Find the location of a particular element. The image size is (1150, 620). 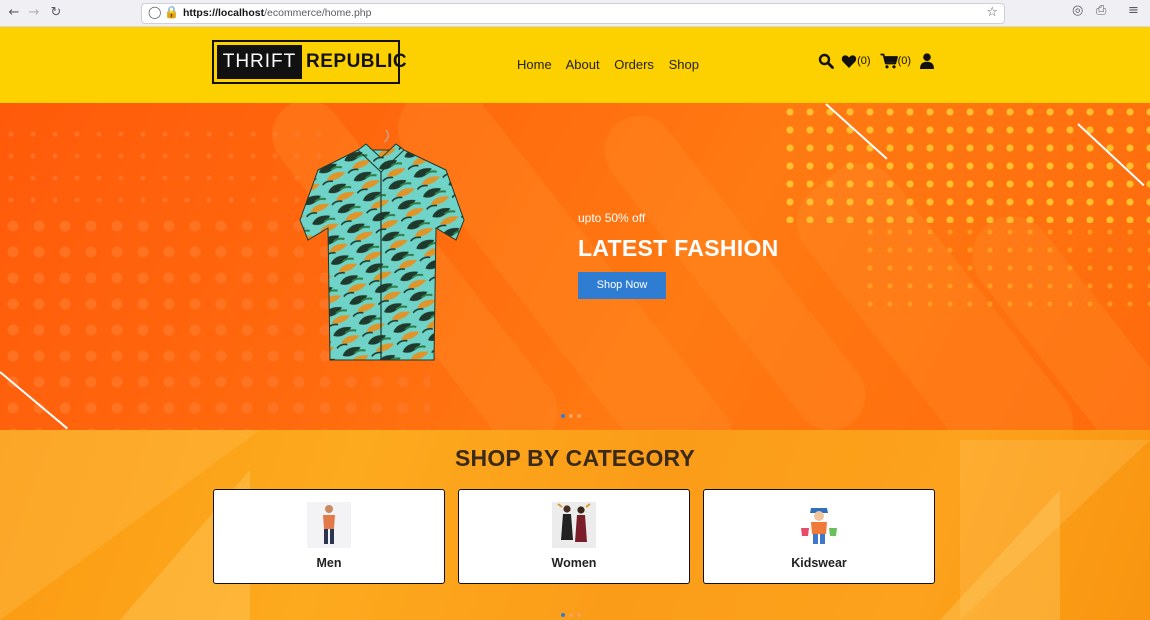

nav-orders: Orders is located at coordinates (634, 64).